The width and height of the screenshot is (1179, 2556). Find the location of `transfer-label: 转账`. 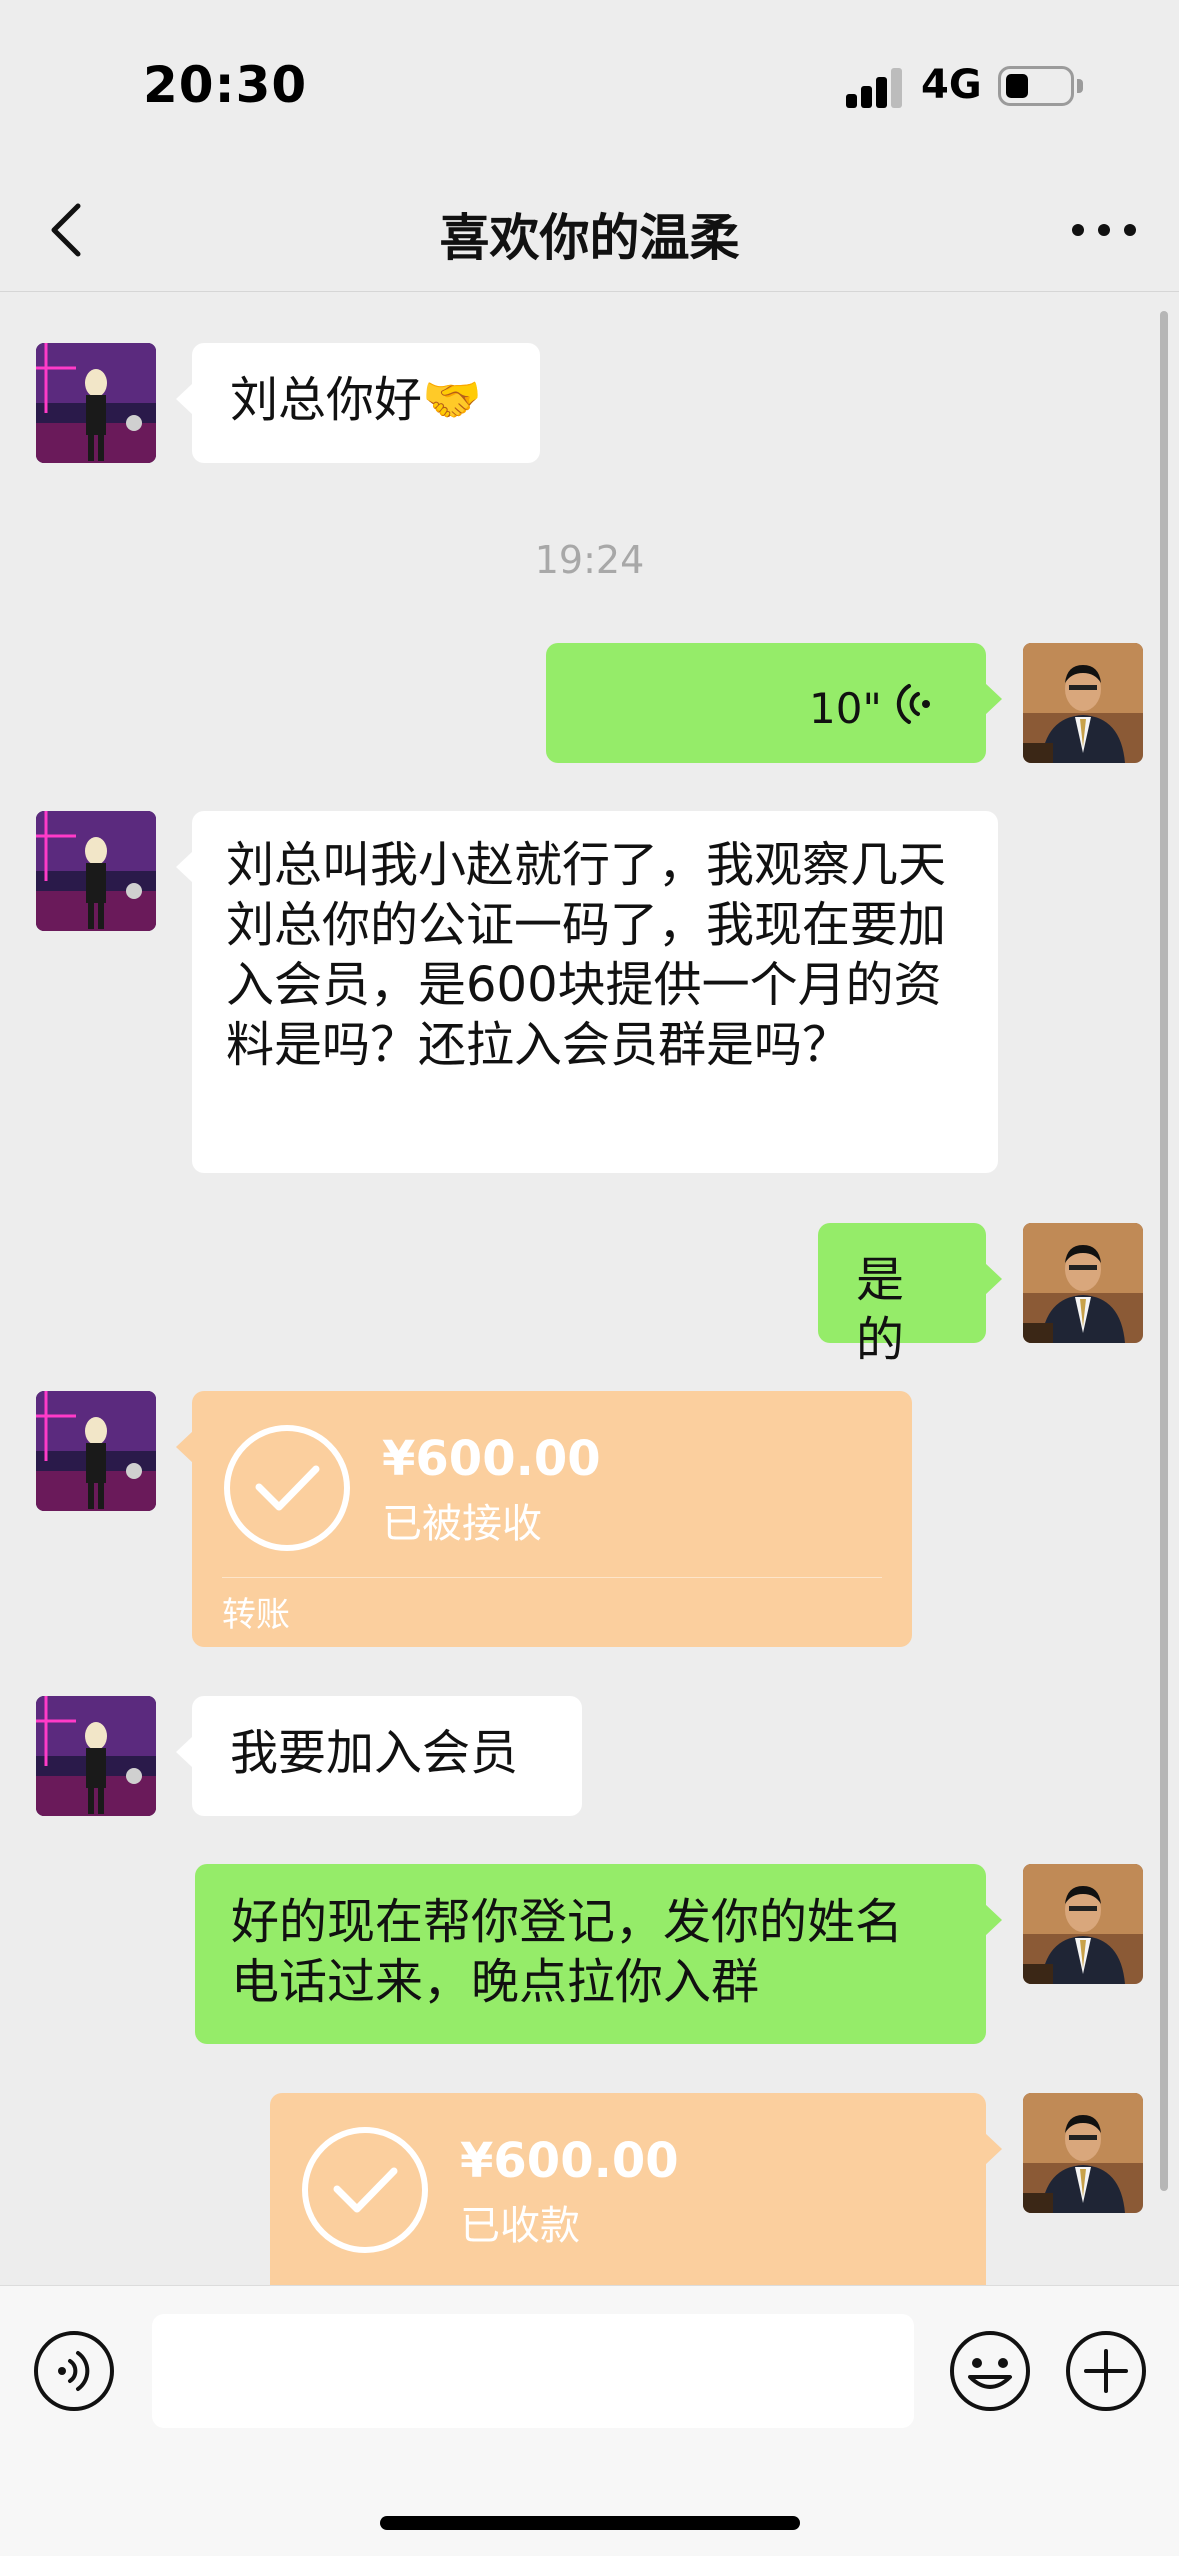

transfer-label: 转账 is located at coordinates (256, 1615).